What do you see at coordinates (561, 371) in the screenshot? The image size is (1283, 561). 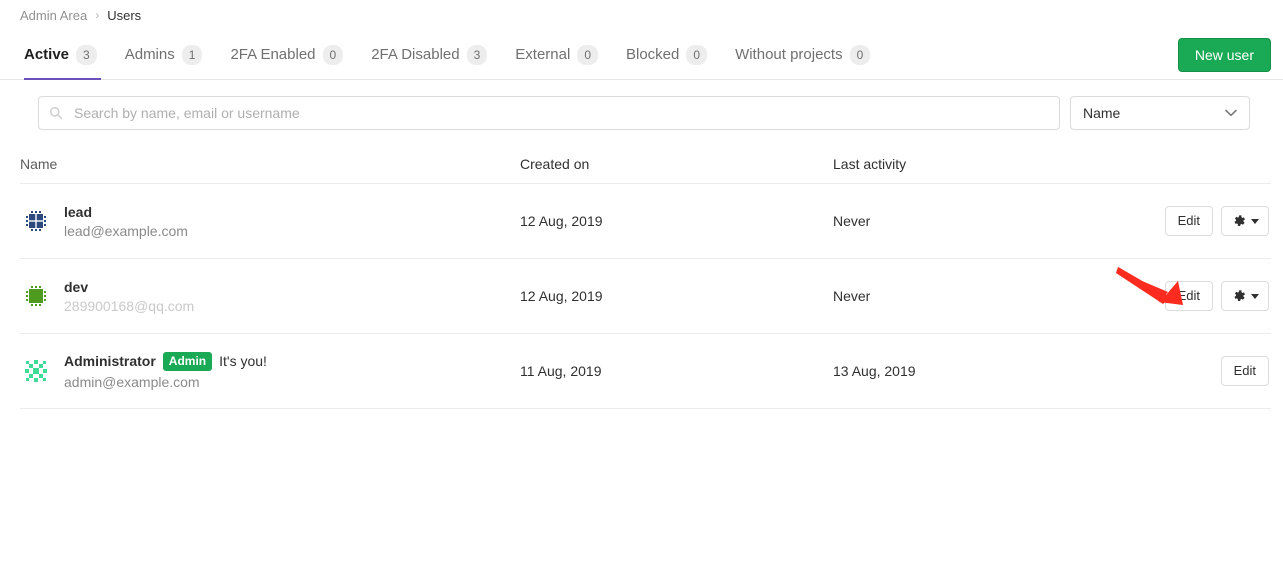 I see `user-created-on: 11 Aug, 2019` at bounding box center [561, 371].